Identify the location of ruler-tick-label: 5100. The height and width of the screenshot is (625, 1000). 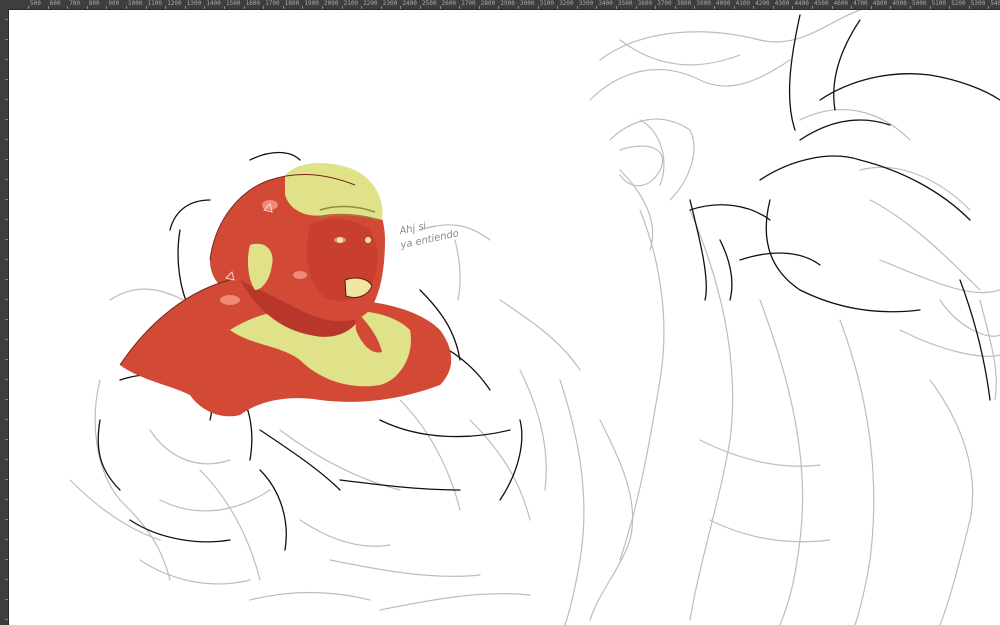
(939, 3).